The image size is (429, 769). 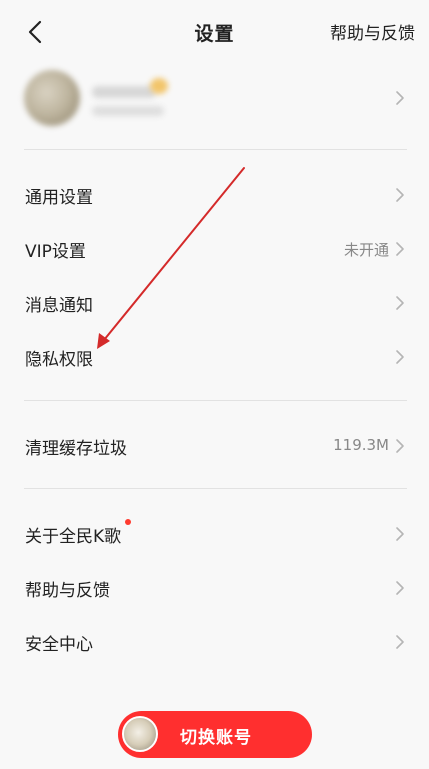 What do you see at coordinates (59, 645) in the screenshot?
I see `row-label: 安全中心` at bounding box center [59, 645].